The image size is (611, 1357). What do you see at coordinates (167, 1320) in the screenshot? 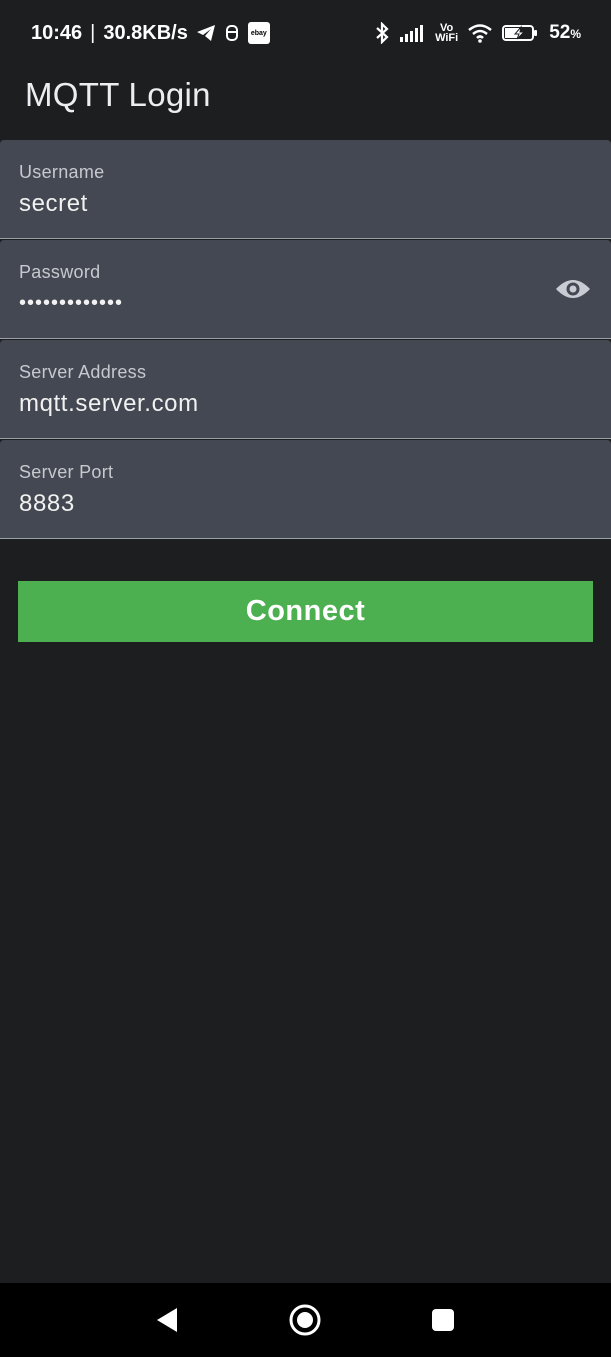
I see `back-icon` at bounding box center [167, 1320].